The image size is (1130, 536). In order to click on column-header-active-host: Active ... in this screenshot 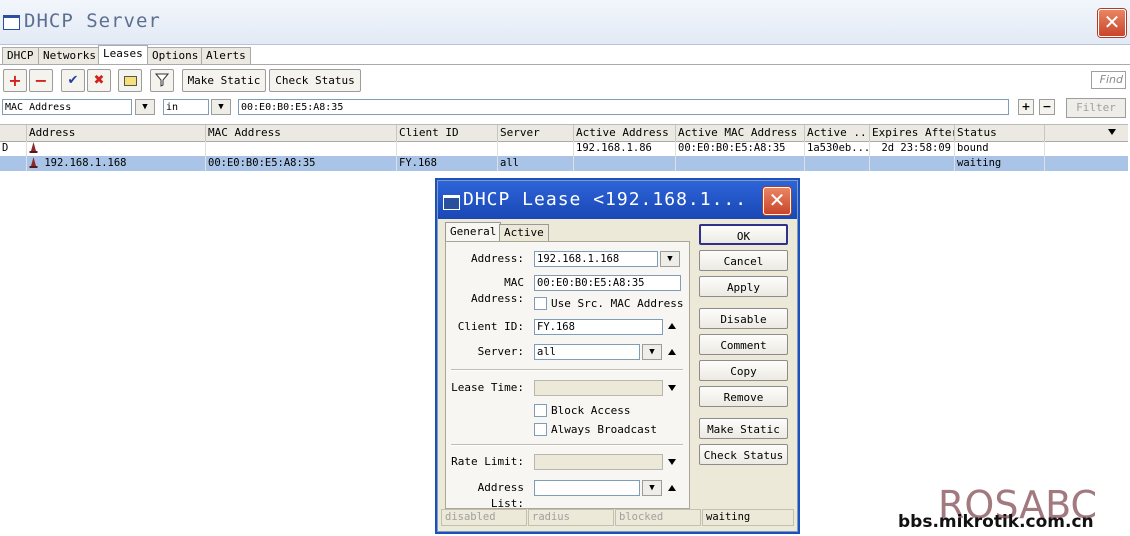, I will do `click(837, 133)`.